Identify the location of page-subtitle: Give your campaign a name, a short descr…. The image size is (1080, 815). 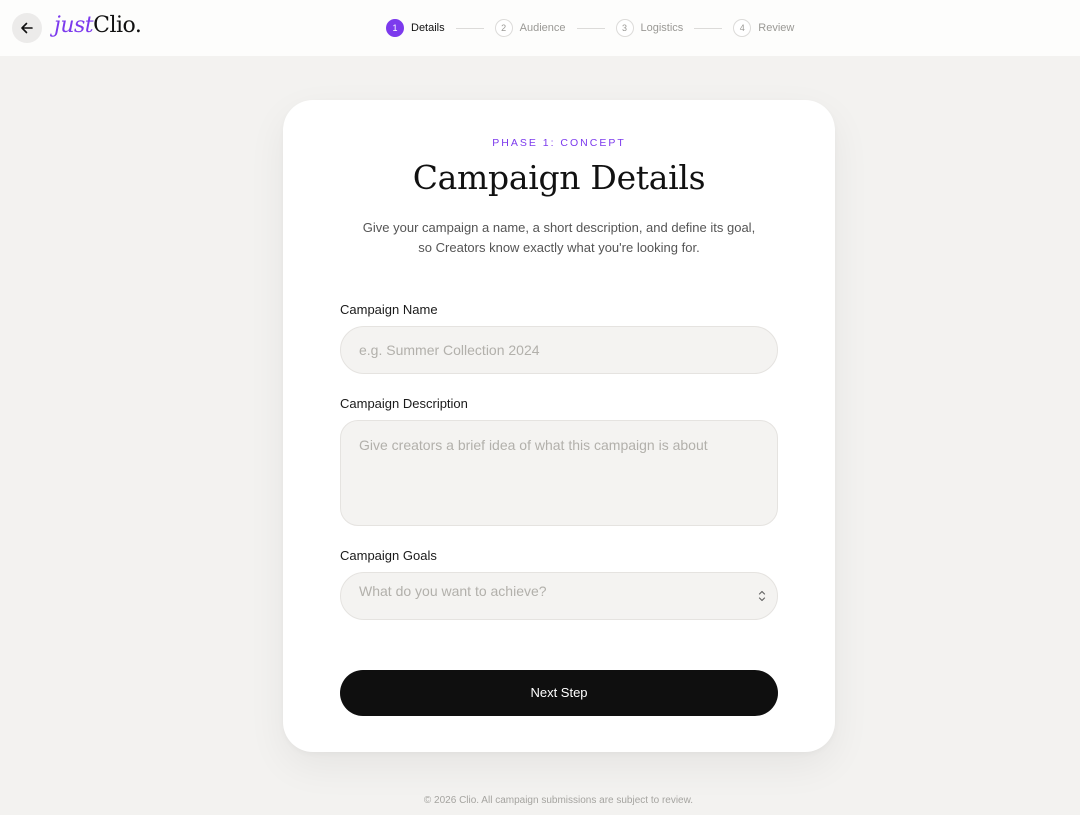
(559, 238).